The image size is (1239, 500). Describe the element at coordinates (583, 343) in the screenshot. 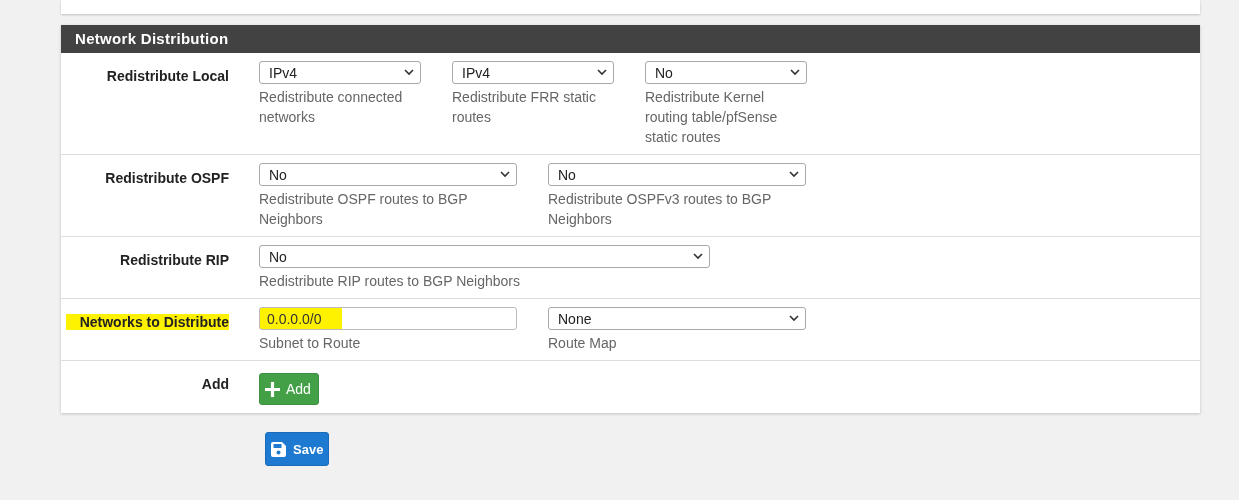

I see `help-text: Route Map` at that location.